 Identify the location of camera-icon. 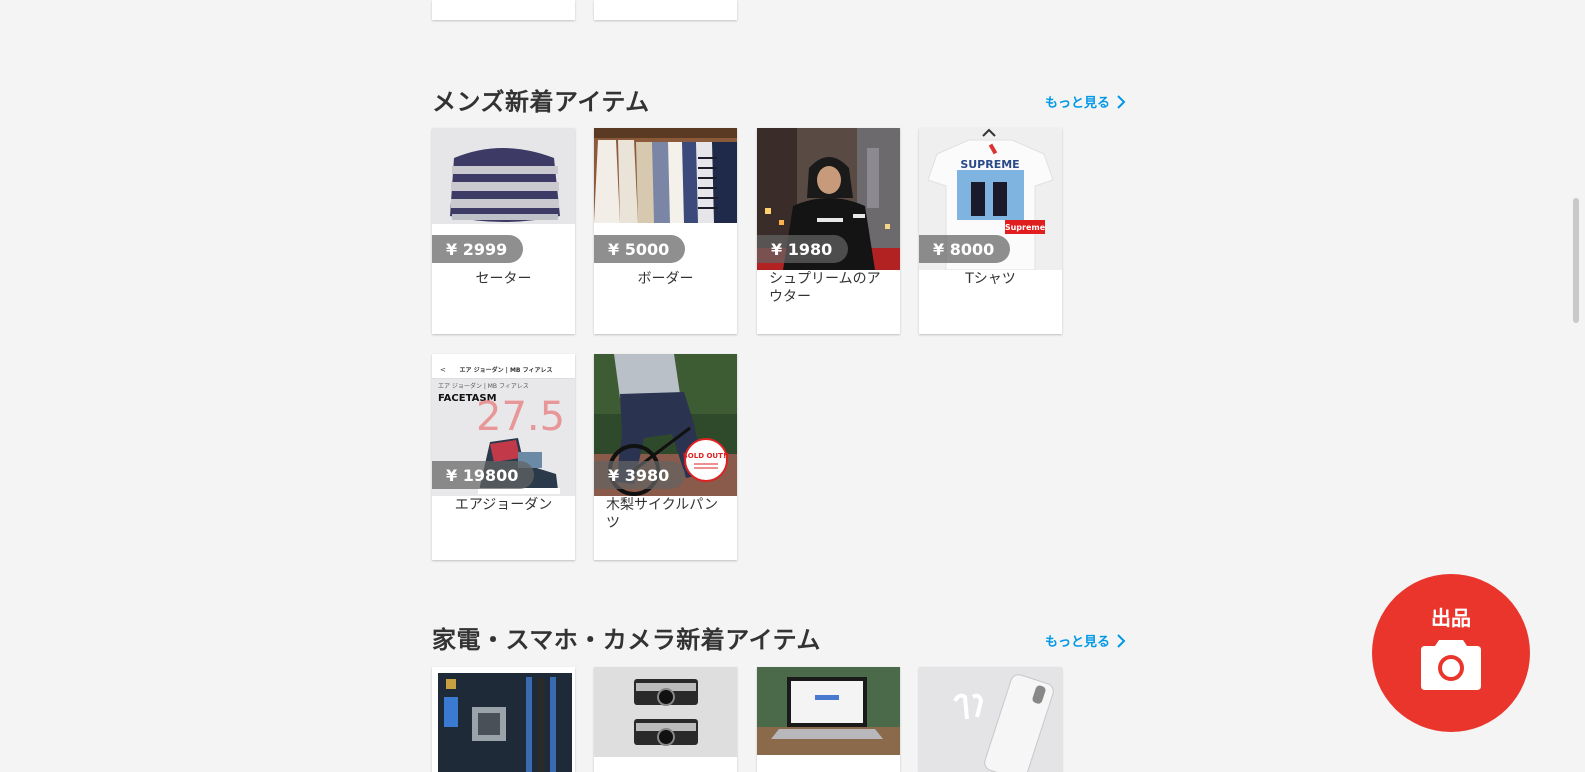
(1451, 665).